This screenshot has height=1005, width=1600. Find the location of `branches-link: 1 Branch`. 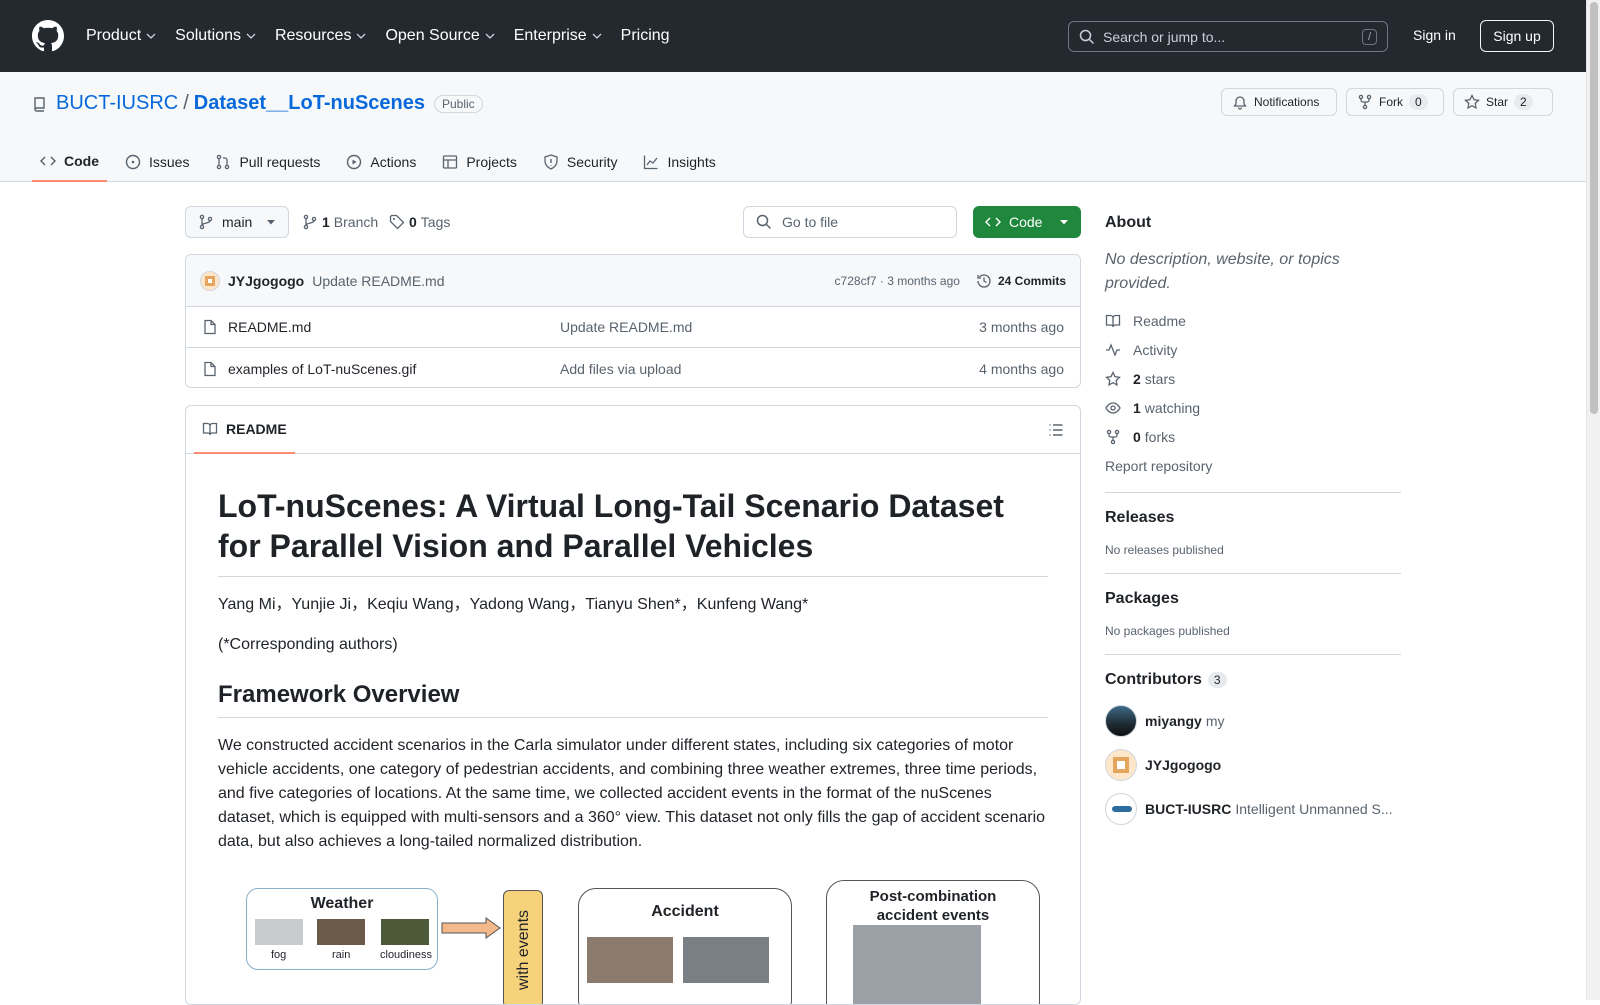

branches-link: 1 Branch is located at coordinates (340, 222).